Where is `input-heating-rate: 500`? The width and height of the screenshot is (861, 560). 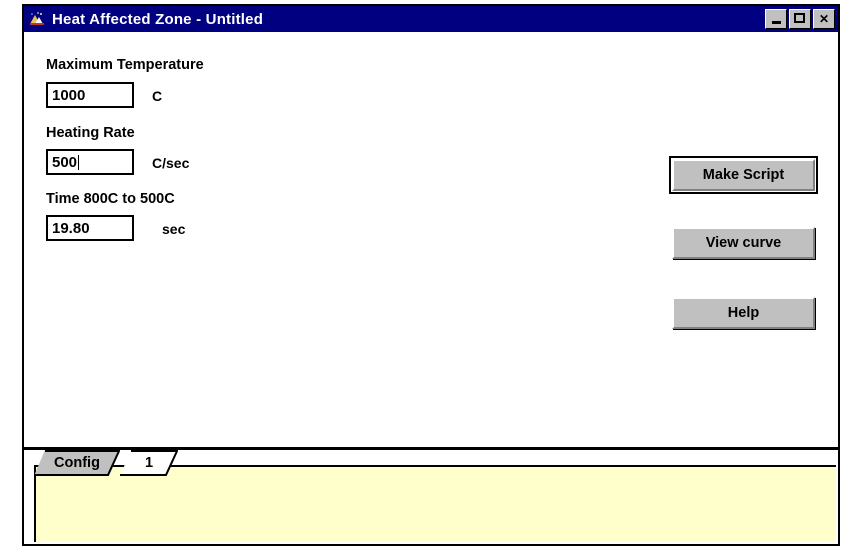
input-heating-rate: 500 is located at coordinates (90, 162).